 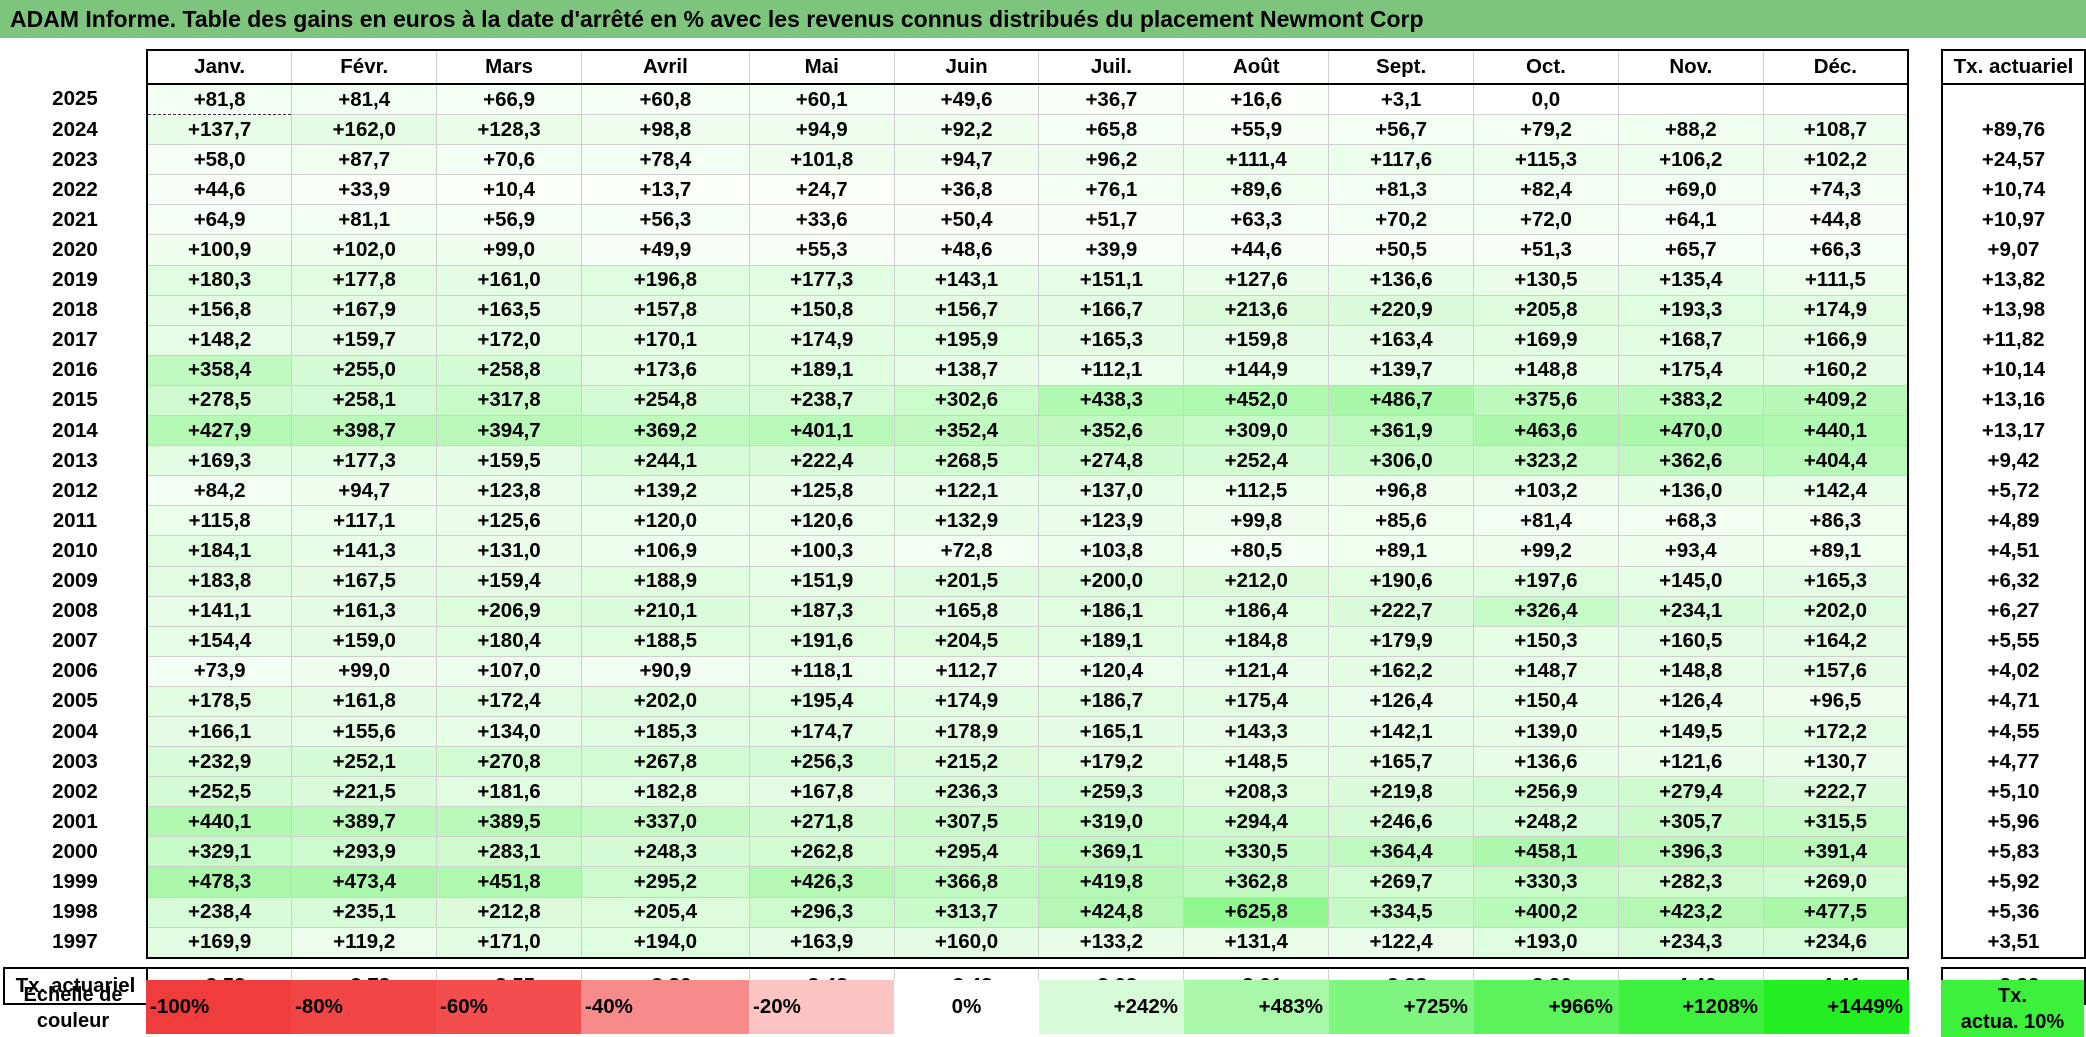 What do you see at coordinates (509, 762) in the screenshot?
I see `gain-cell: +270,8` at bounding box center [509, 762].